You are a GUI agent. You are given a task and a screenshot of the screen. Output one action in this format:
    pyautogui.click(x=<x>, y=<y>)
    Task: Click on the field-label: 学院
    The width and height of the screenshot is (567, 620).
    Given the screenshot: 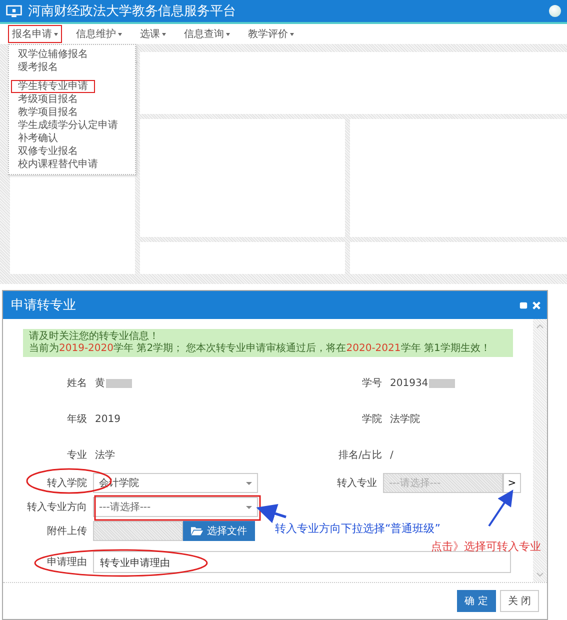 What is the action you would take?
    pyautogui.click(x=371, y=419)
    